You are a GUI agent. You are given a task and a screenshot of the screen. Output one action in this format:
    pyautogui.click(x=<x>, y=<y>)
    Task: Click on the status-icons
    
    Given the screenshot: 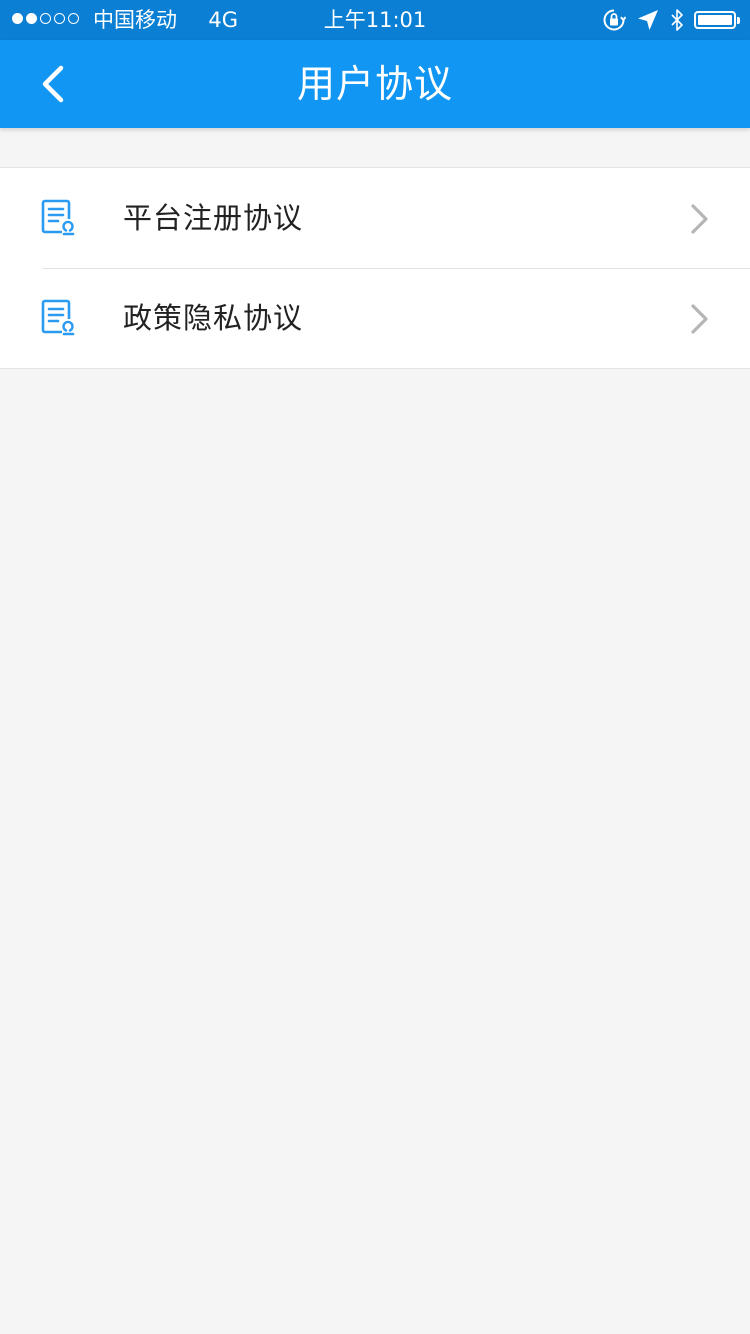 What is the action you would take?
    pyautogui.click(x=671, y=20)
    